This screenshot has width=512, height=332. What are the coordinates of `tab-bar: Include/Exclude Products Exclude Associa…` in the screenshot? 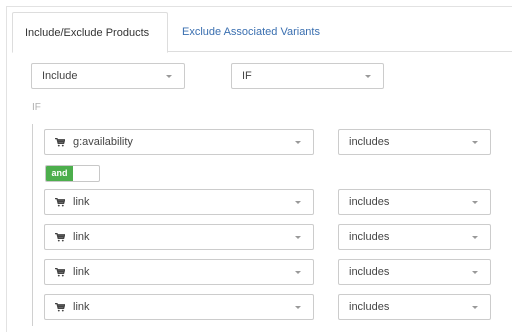 It's located at (262, 32).